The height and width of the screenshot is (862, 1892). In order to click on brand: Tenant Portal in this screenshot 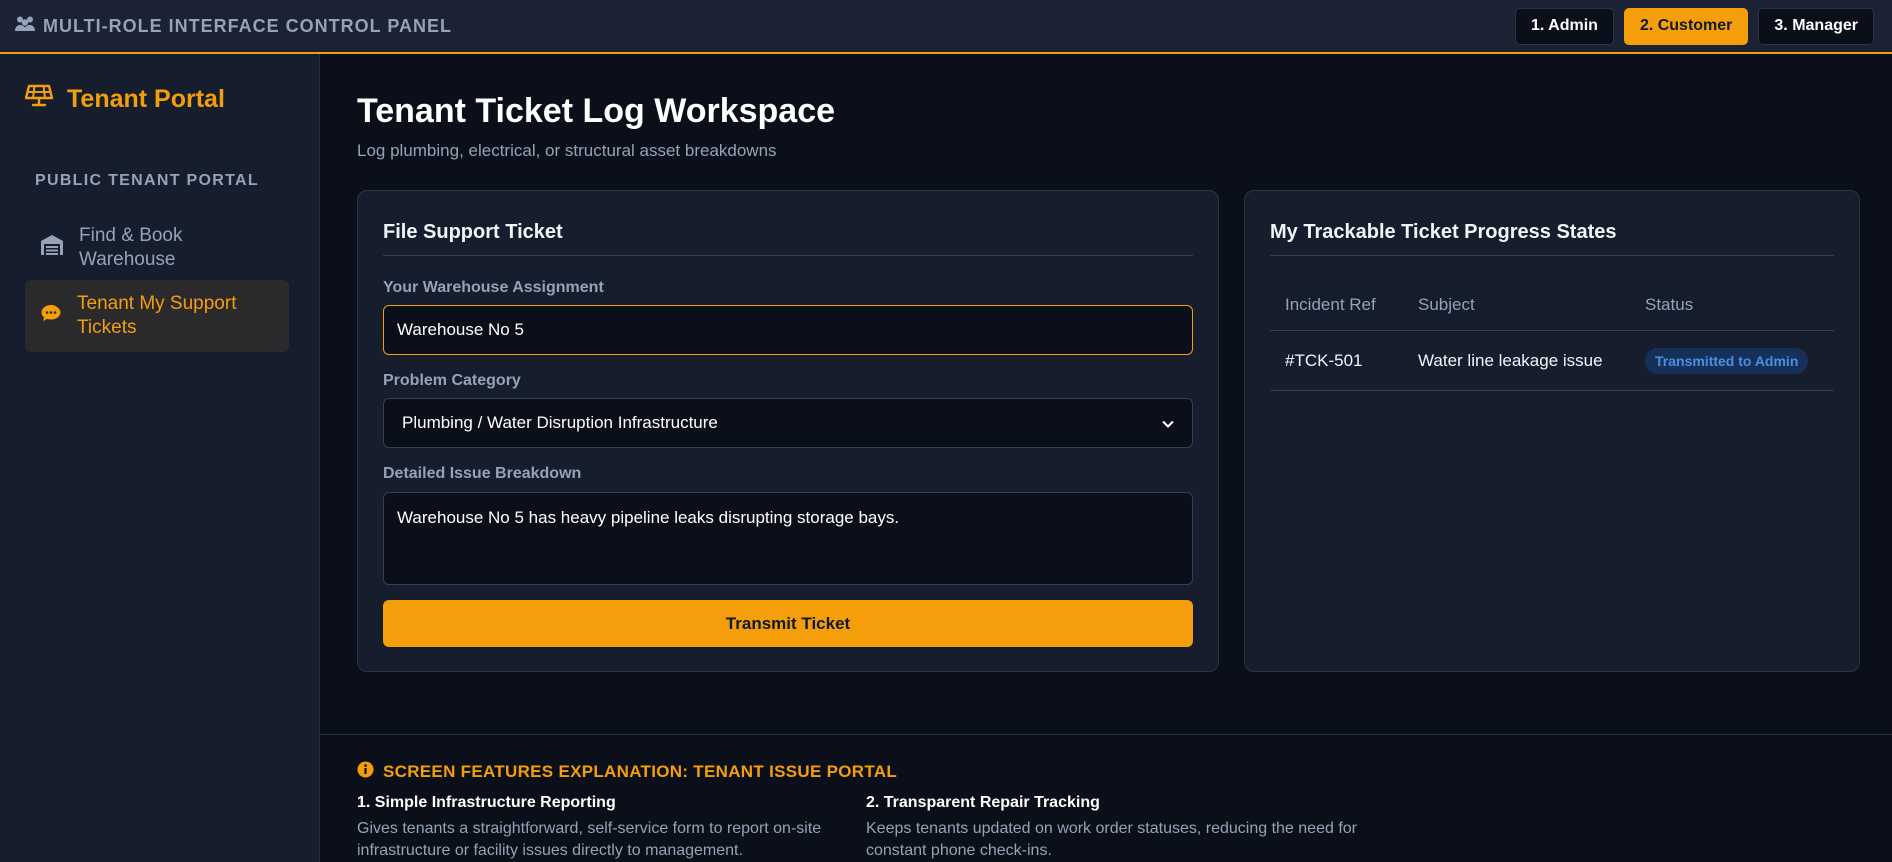, I will do `click(124, 99)`.